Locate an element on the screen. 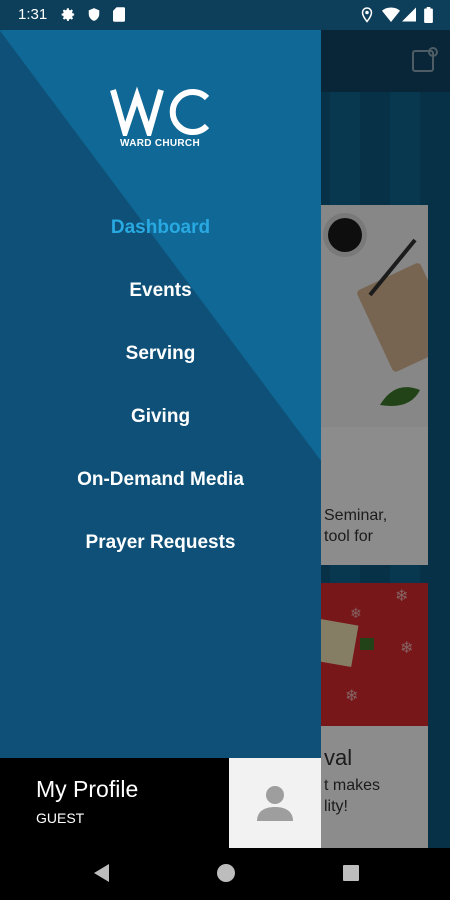 The width and height of the screenshot is (450, 900). menu-item-on-demand-media: On-Demand Media is located at coordinates (160, 495).